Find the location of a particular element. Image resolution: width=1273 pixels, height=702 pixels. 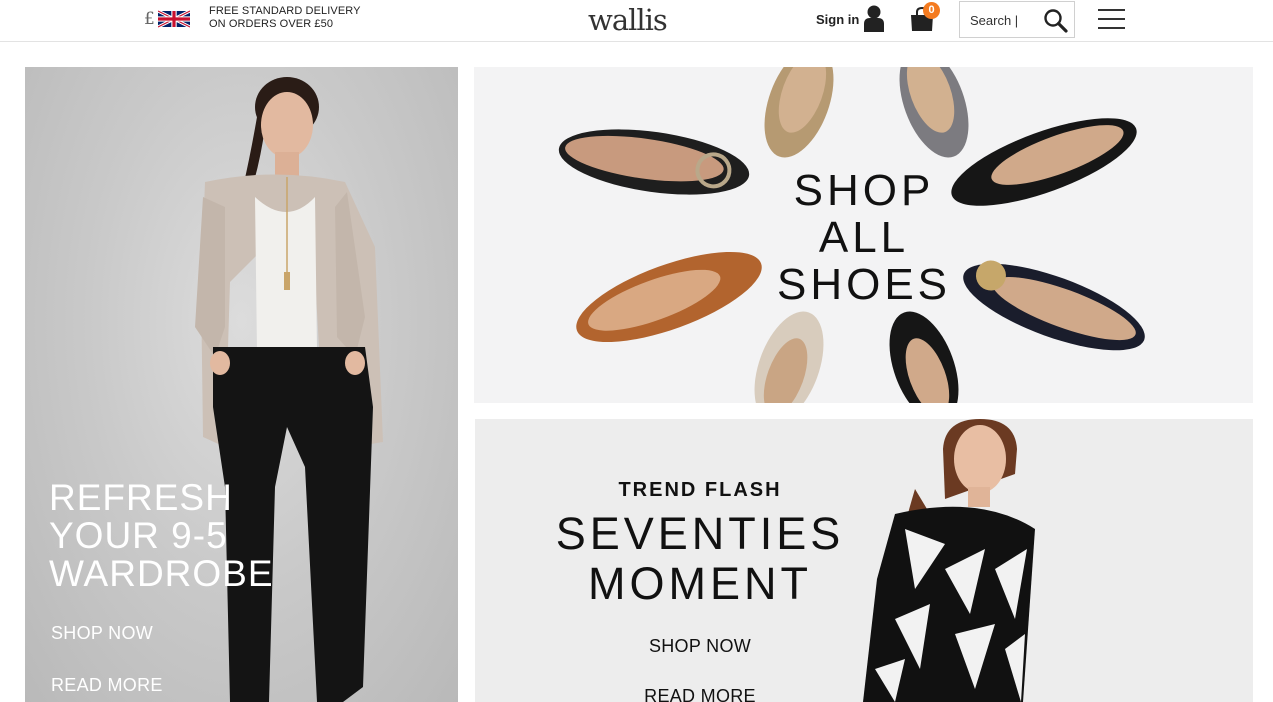

currency-symbol: £ is located at coordinates (149, 19).